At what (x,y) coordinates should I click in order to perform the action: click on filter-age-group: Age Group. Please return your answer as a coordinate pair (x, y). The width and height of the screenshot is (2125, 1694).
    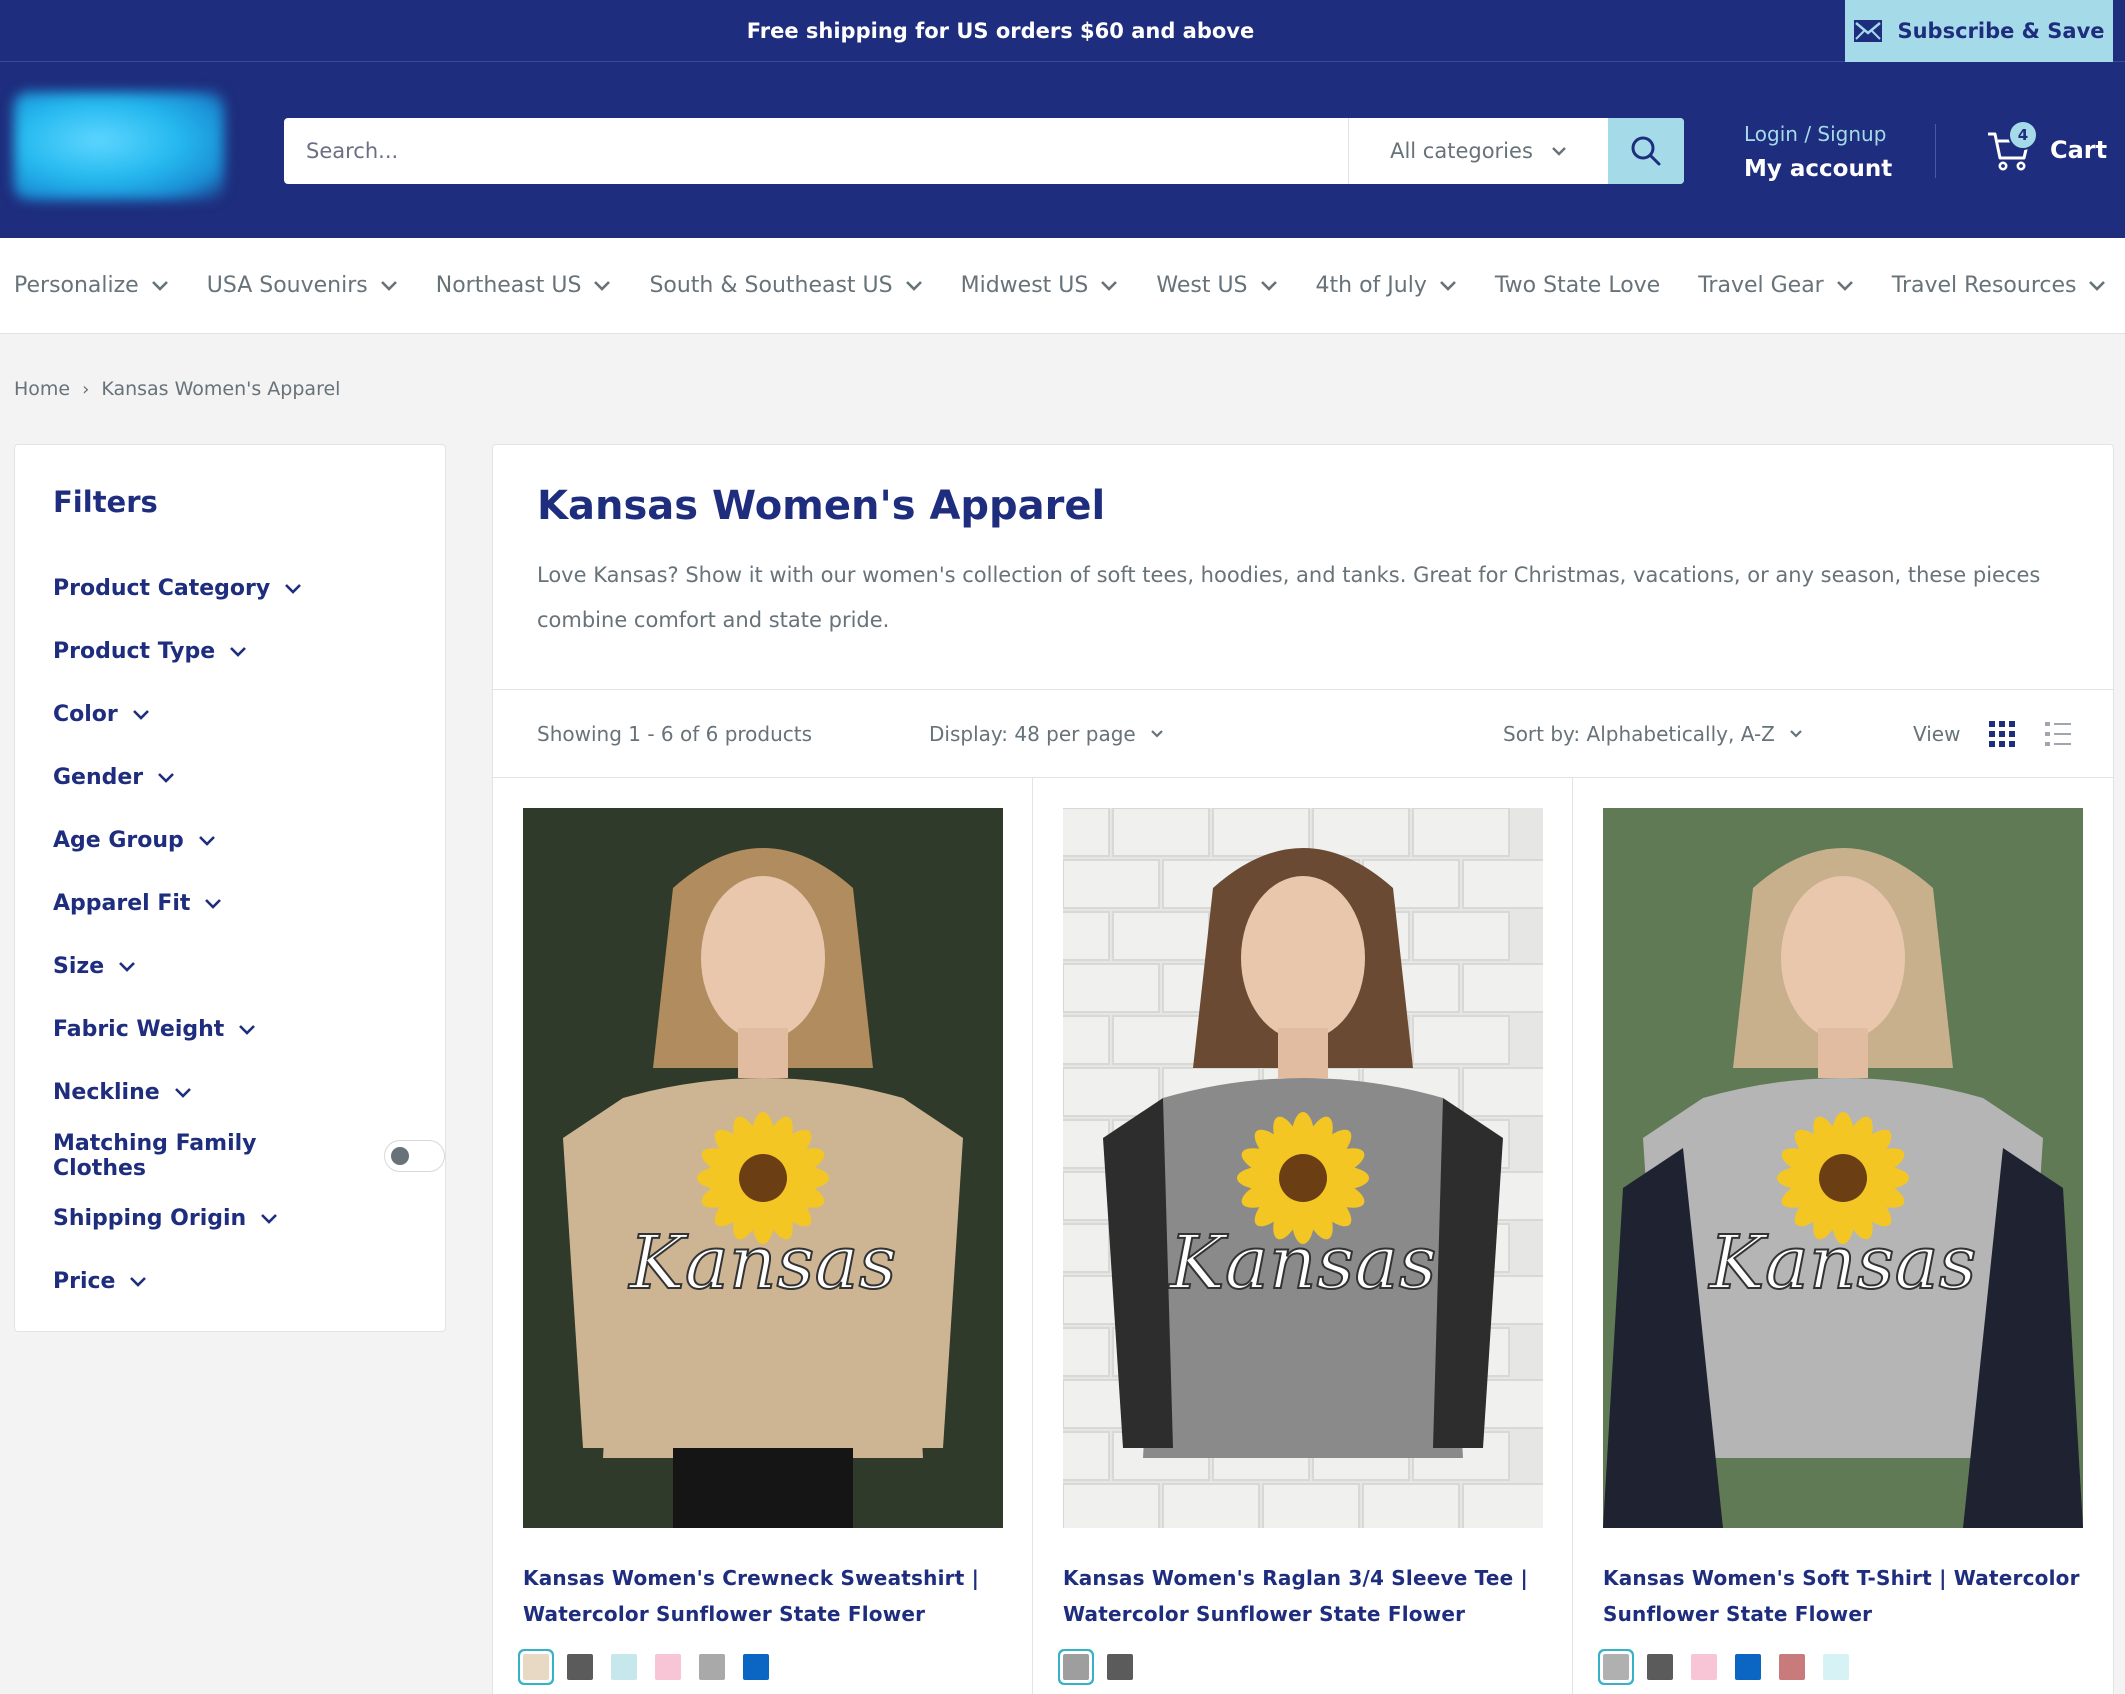
    Looking at the image, I should click on (249, 840).